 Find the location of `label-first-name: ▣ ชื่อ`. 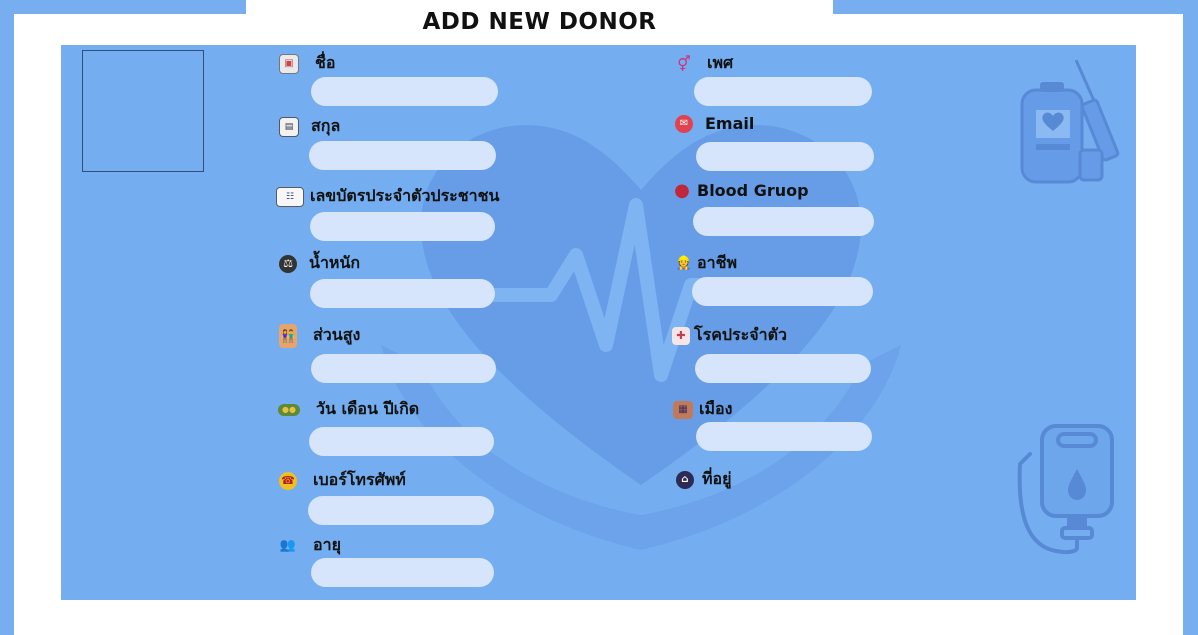

label-first-name: ▣ ชื่อ is located at coordinates (307, 63).